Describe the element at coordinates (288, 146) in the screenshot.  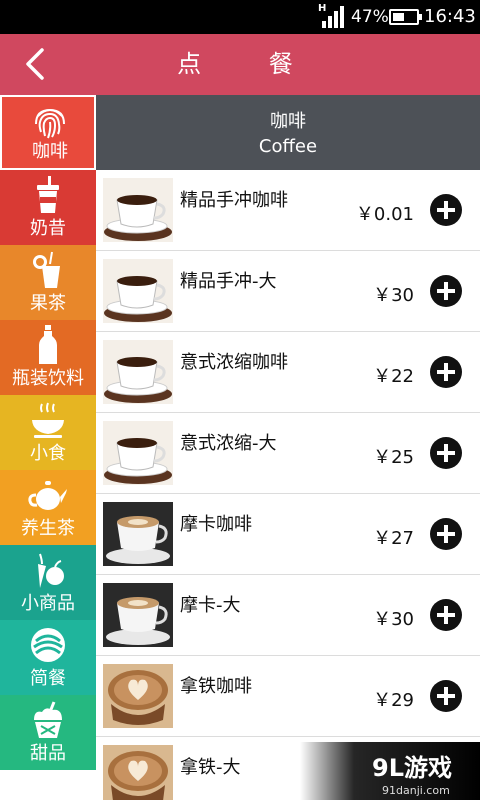
I see `section-title-en: Coffee` at that location.